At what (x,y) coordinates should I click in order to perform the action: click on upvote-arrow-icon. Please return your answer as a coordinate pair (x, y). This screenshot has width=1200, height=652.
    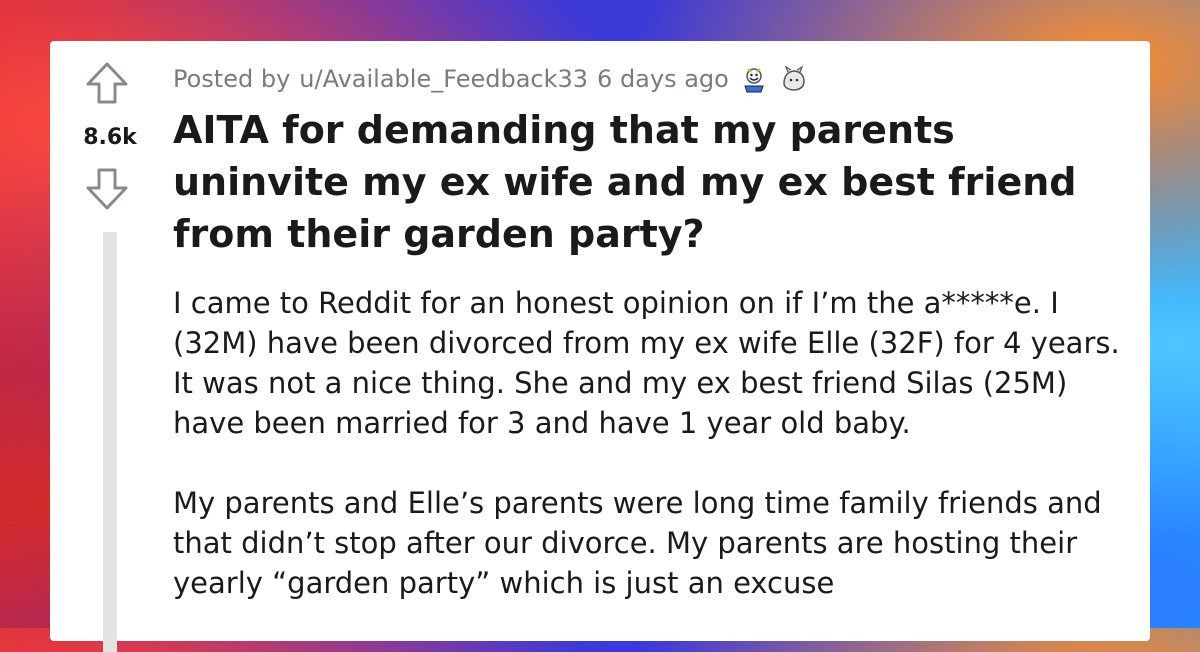
    Looking at the image, I should click on (107, 83).